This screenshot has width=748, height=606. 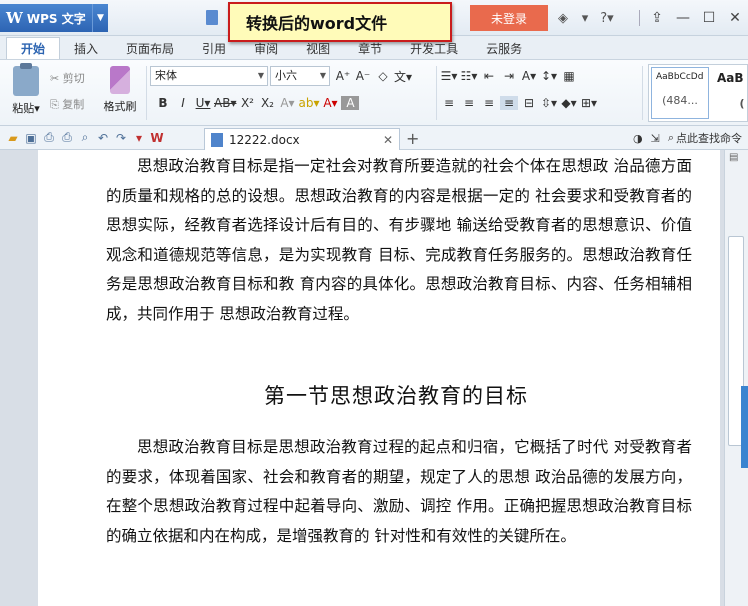 I want to click on text-effect-icon: A▾, so click(x=287, y=103).